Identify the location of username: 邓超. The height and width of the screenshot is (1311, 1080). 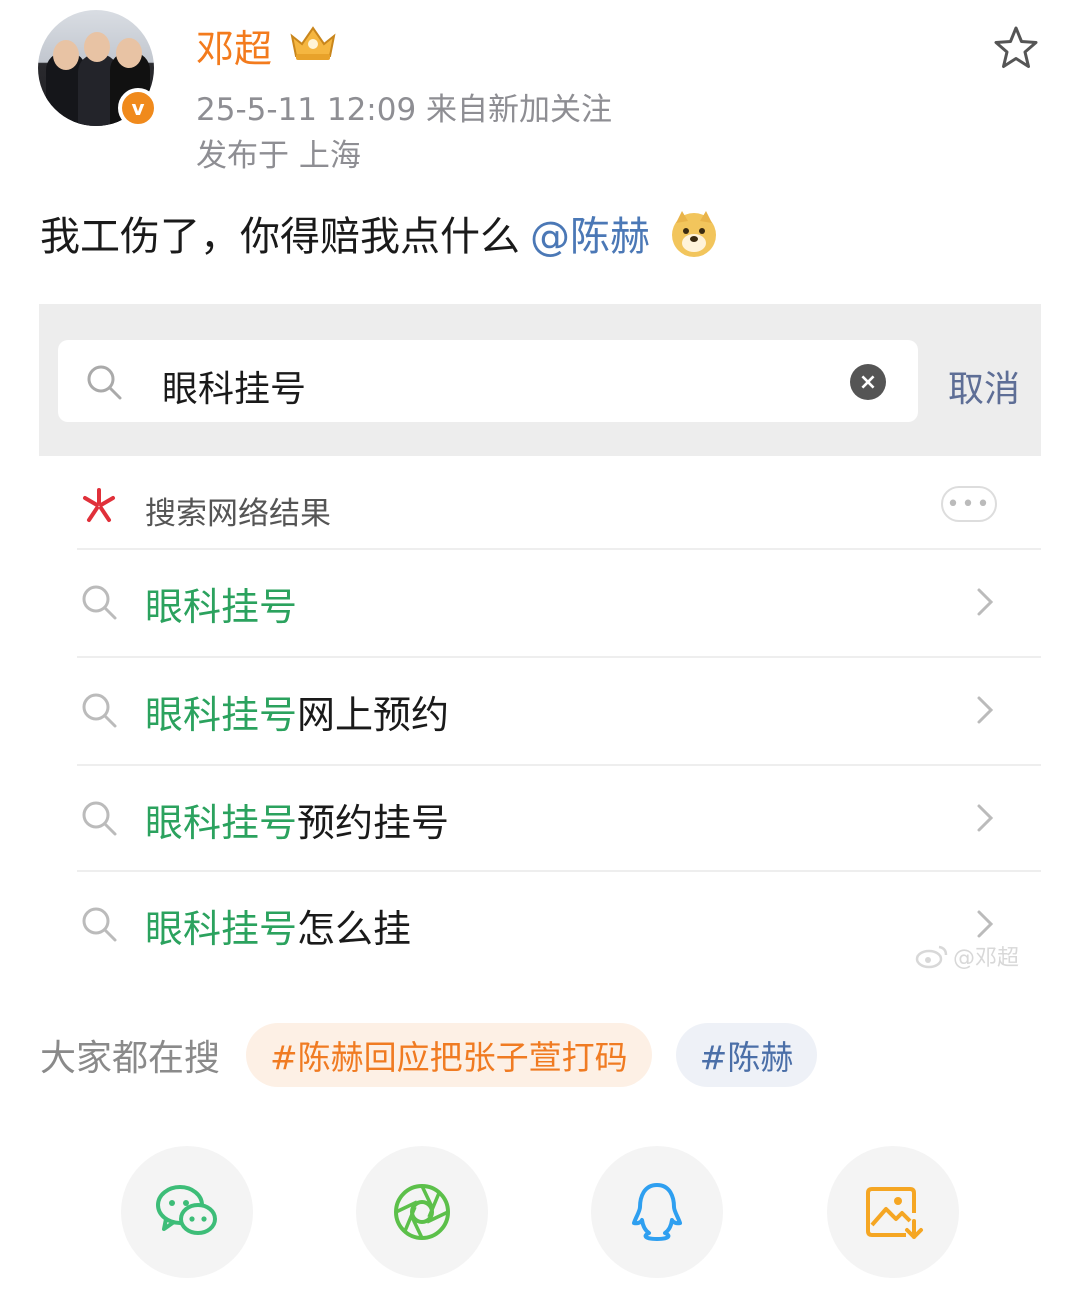
(234, 45).